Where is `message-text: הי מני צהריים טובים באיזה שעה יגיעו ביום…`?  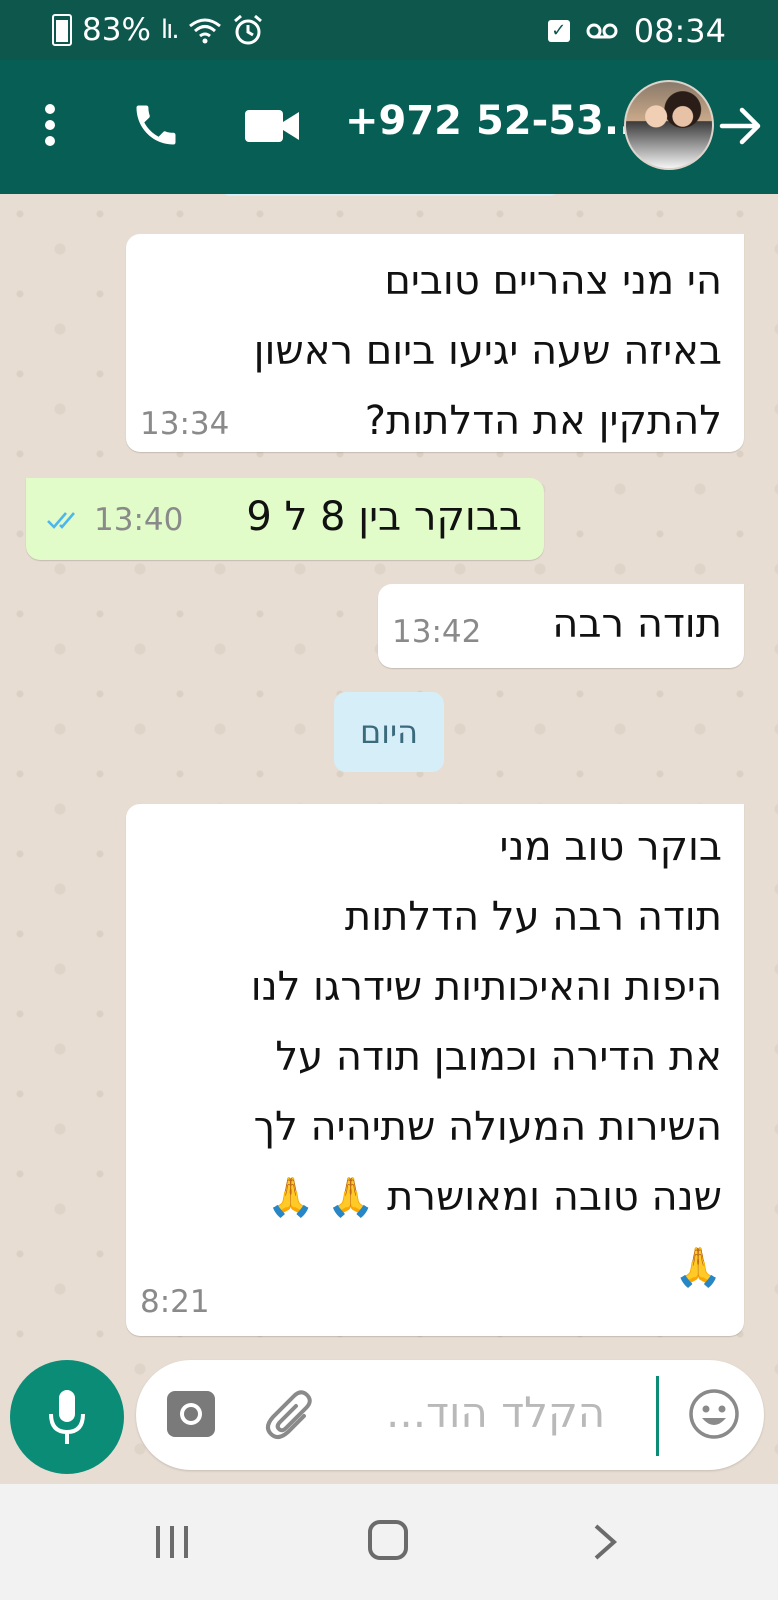 message-text: הי מני צהריים טובים באיזה שעה יגיעו ביום… is located at coordinates (487, 351).